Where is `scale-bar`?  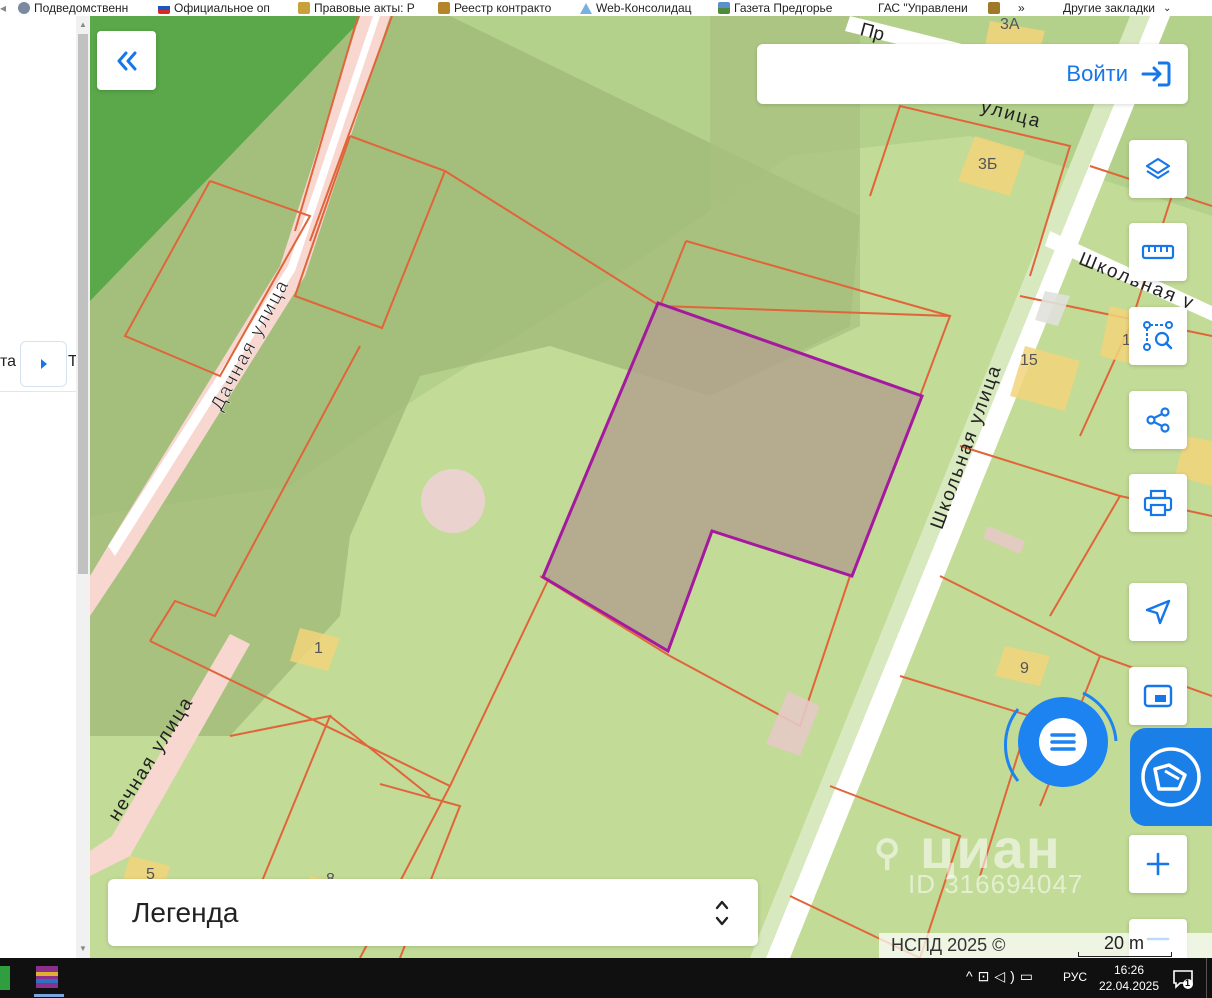 scale-bar is located at coordinates (1125, 954).